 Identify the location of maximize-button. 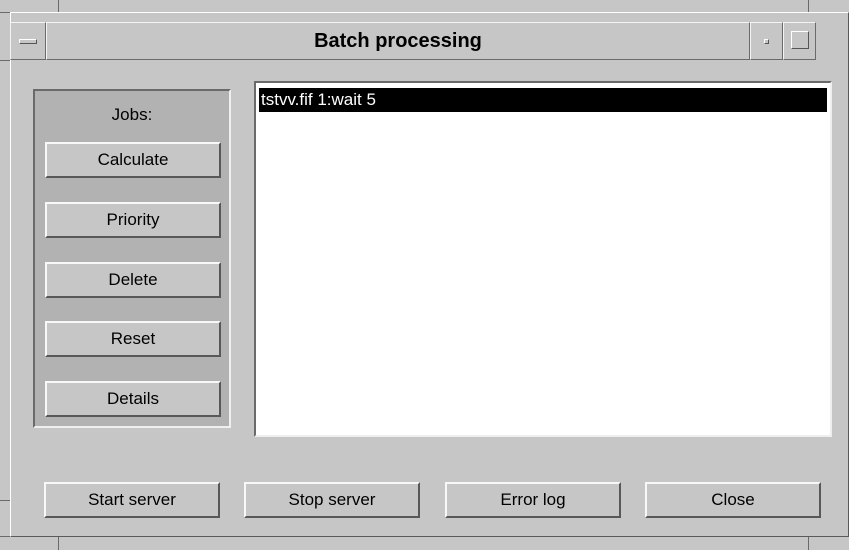
(799, 41).